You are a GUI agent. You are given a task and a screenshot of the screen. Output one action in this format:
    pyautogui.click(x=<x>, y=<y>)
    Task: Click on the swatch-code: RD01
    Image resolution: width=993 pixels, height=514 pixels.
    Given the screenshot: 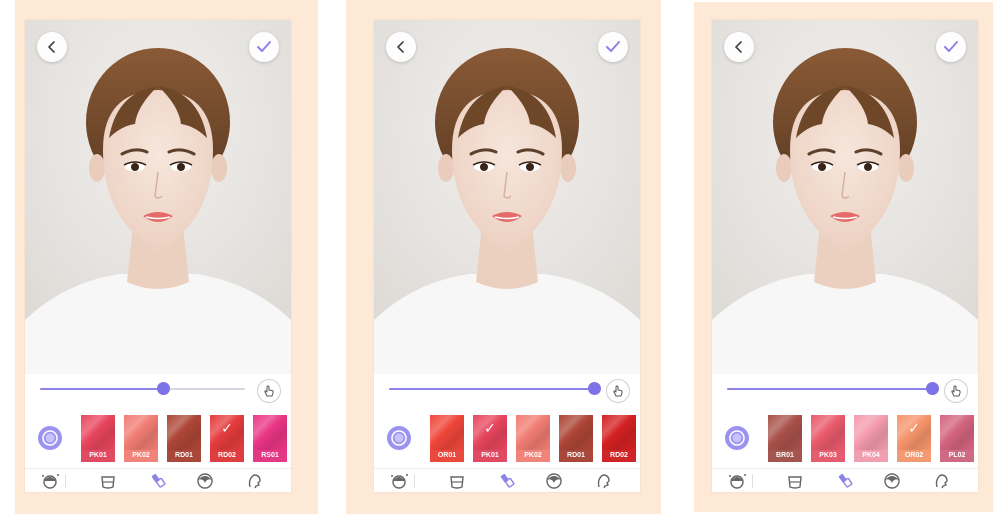 What is the action you would take?
    pyautogui.click(x=184, y=456)
    